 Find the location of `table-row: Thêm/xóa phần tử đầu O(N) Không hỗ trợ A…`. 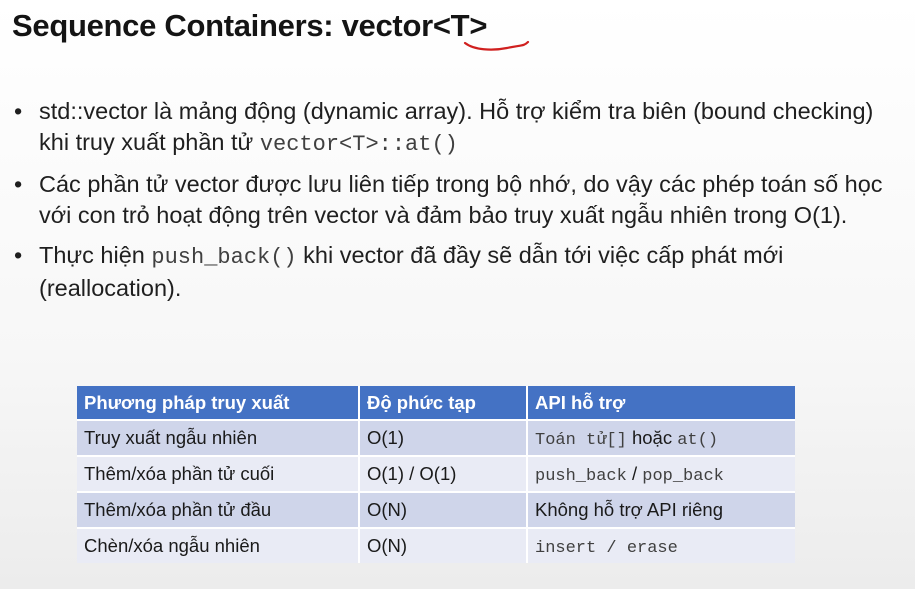

table-row: Thêm/xóa phần tử đầu O(N) Không hỗ trợ A… is located at coordinates (436, 509).